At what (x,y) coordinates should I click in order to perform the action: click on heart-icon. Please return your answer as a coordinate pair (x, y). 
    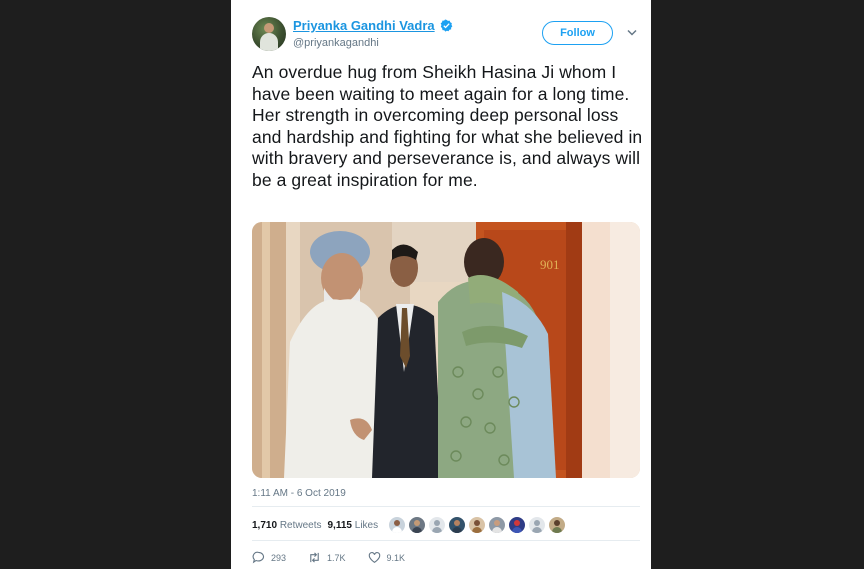
    Looking at the image, I should click on (374, 557).